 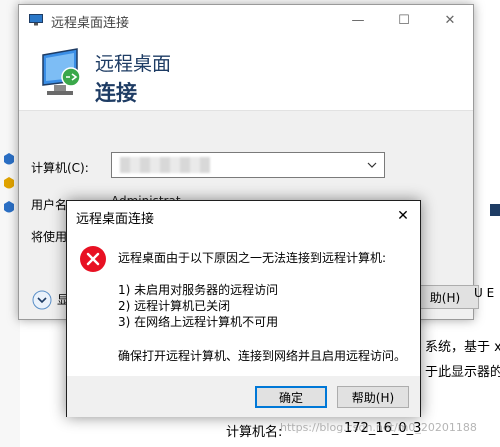 I want to click on error-dialog-titlebar: 远程桌面连接 ✕, so click(x=243, y=216).